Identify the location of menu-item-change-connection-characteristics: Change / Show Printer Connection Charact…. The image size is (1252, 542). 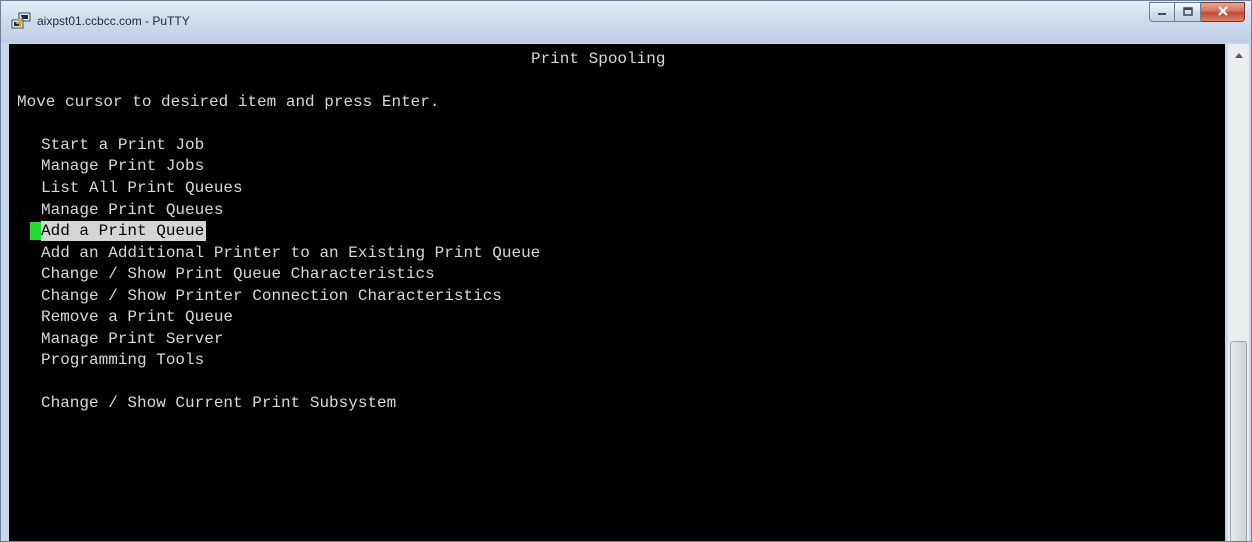
(271, 296).